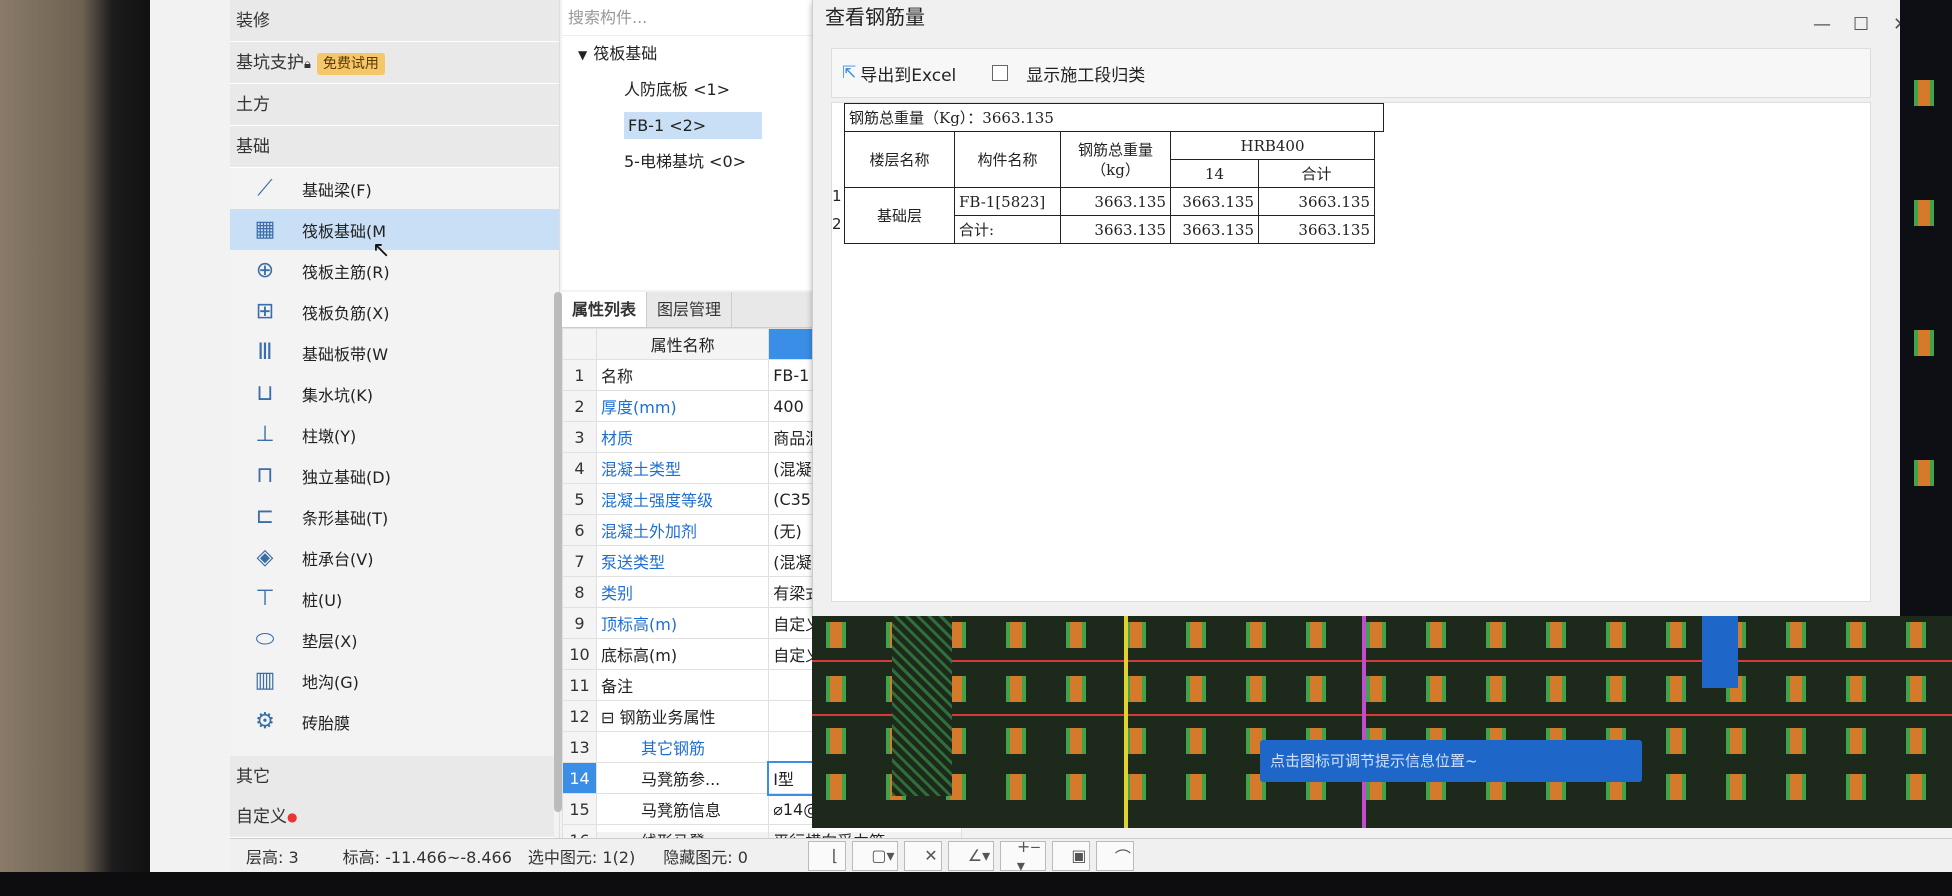 This screenshot has height=896, width=1952. I want to click on trench-icon: ▥, so click(265, 680).